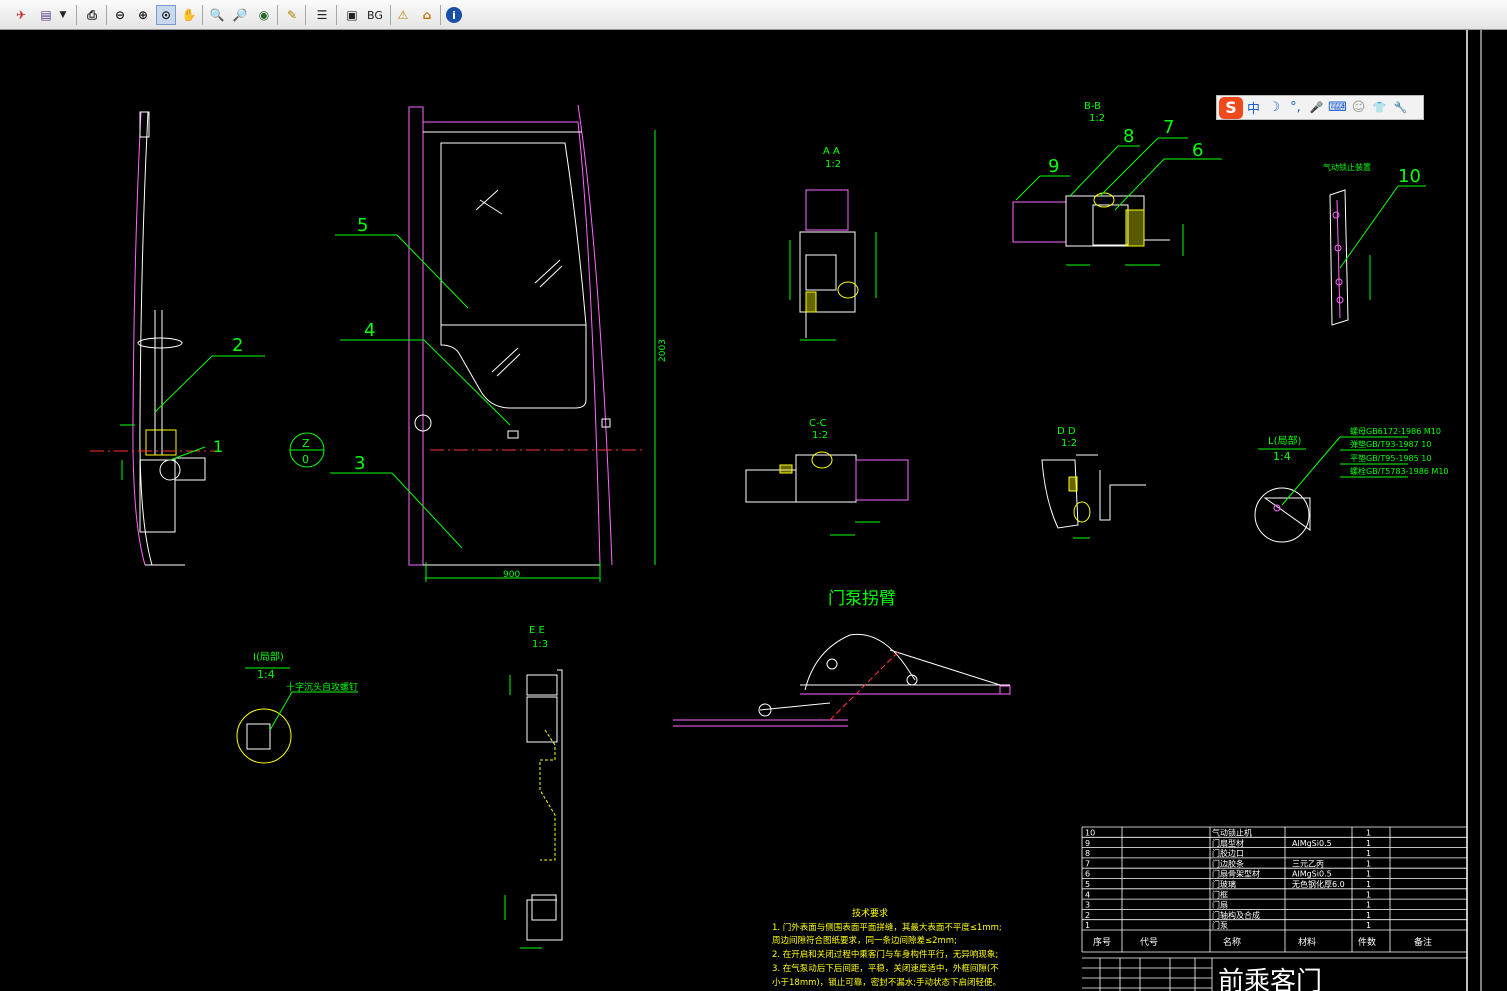 This screenshot has height=991, width=1507. Describe the element at coordinates (1307, 942) in the screenshot. I see `bom-header-material: 材料` at that location.